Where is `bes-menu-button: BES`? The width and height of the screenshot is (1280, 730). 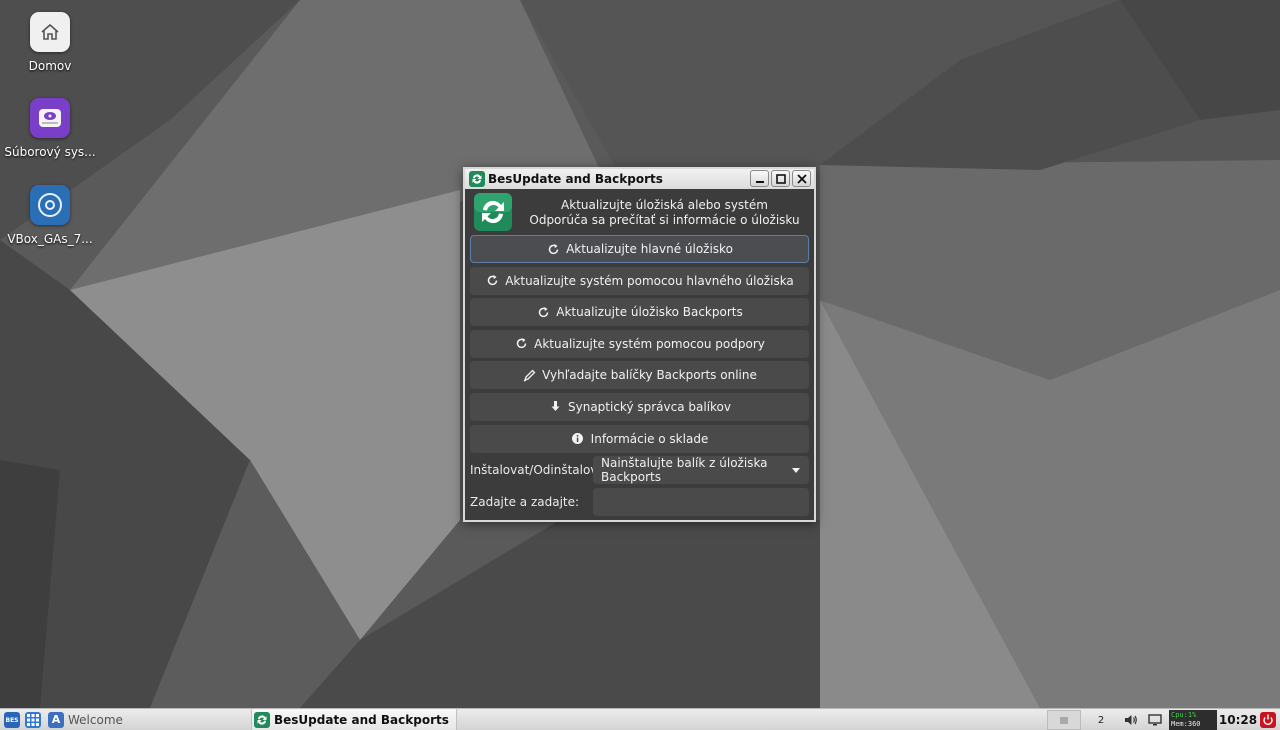
bes-menu-button: BES is located at coordinates (12, 720).